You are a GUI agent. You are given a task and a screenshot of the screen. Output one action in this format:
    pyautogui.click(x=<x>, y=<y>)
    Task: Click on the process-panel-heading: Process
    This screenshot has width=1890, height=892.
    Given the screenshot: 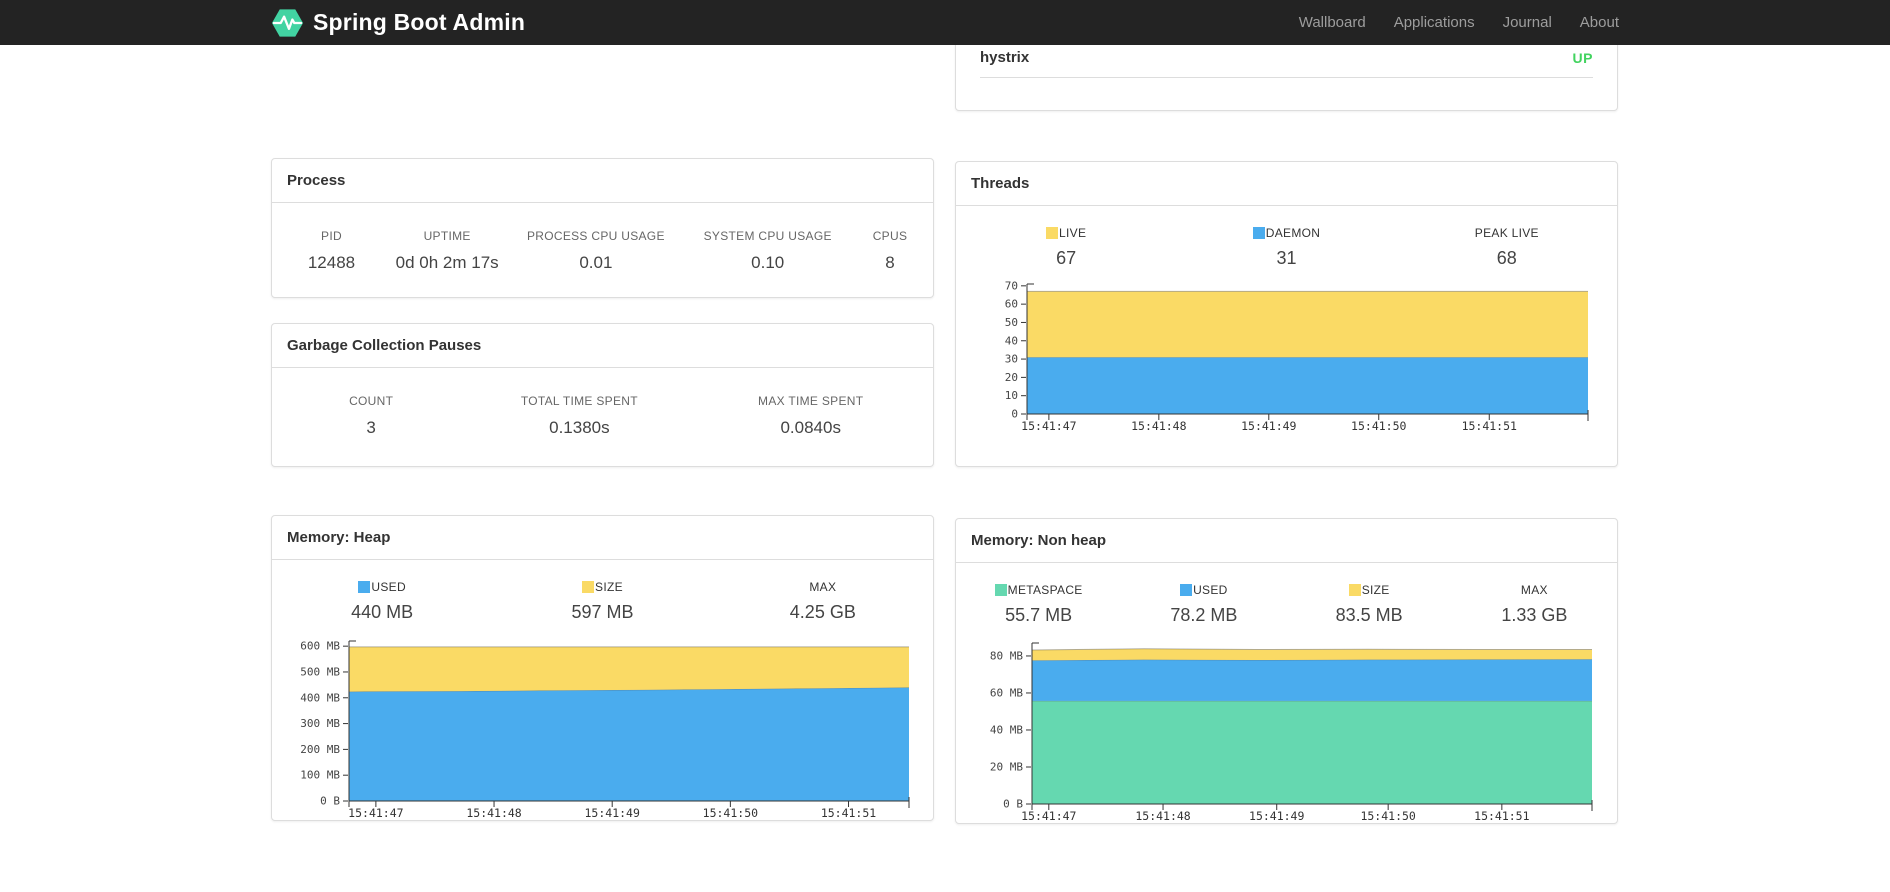 What is the action you would take?
    pyautogui.click(x=602, y=181)
    